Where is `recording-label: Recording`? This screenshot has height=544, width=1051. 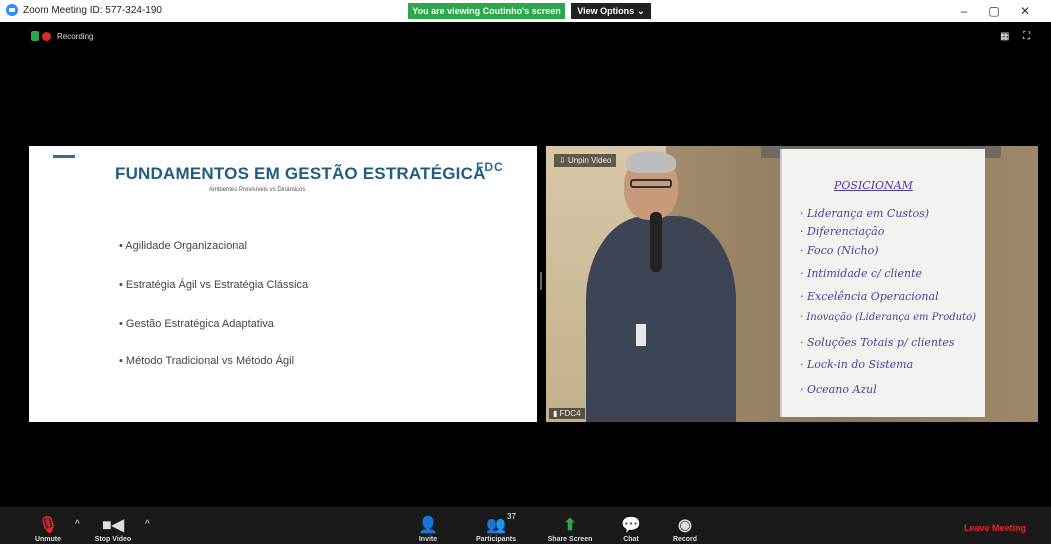
recording-label: Recording is located at coordinates (75, 36).